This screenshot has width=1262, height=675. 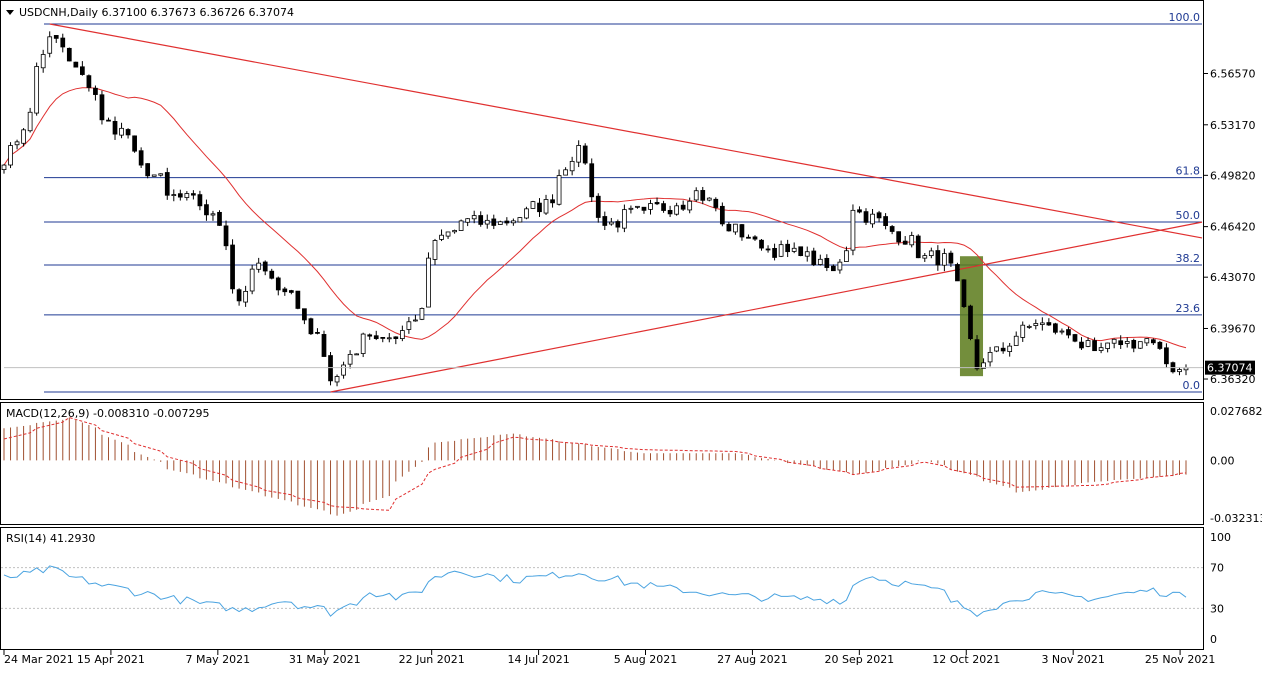 What do you see at coordinates (1072, 659) in the screenshot?
I see `date-tick-label: 3 Nov 2021` at bounding box center [1072, 659].